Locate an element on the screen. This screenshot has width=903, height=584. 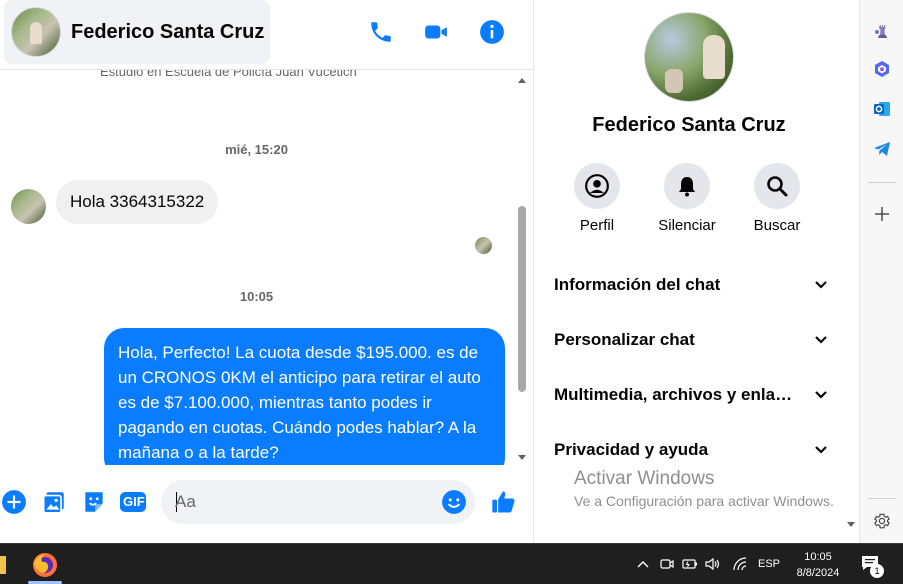
section-privacy-help: Privacidad y ayuda is located at coordinates (691, 450).